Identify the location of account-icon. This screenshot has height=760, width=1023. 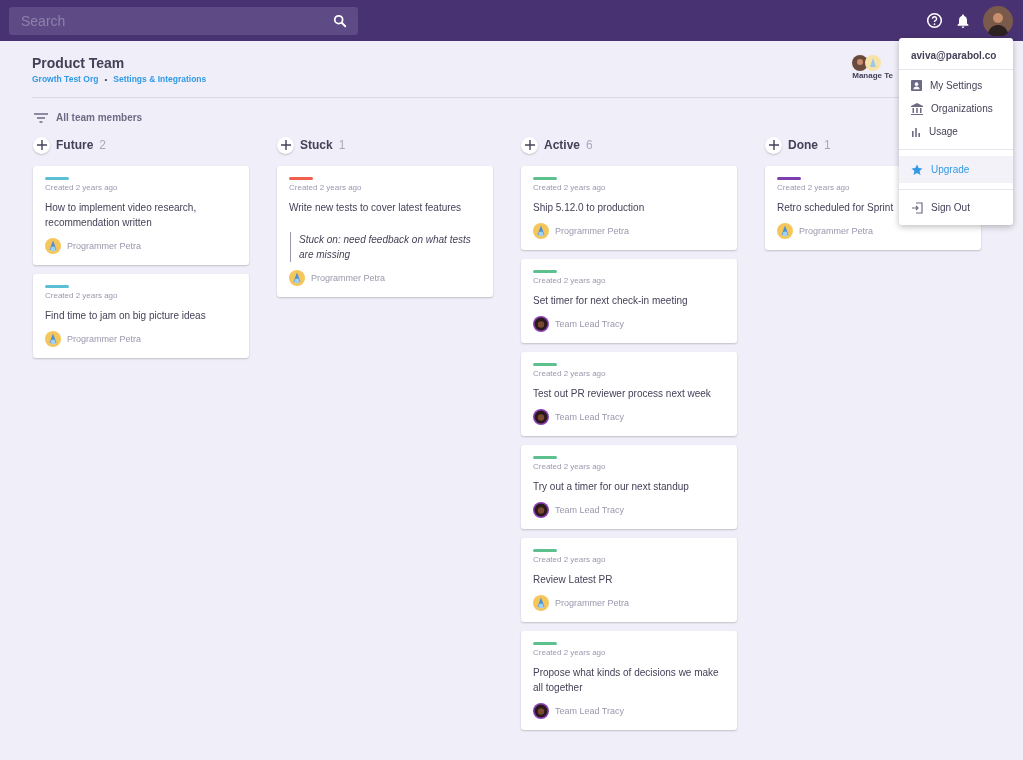
(916, 85).